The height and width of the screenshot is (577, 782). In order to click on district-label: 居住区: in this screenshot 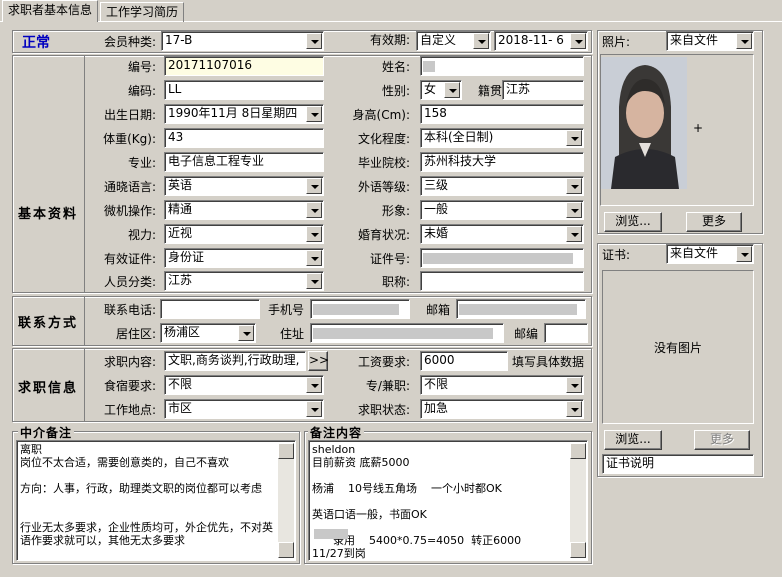, I will do `click(135, 334)`.